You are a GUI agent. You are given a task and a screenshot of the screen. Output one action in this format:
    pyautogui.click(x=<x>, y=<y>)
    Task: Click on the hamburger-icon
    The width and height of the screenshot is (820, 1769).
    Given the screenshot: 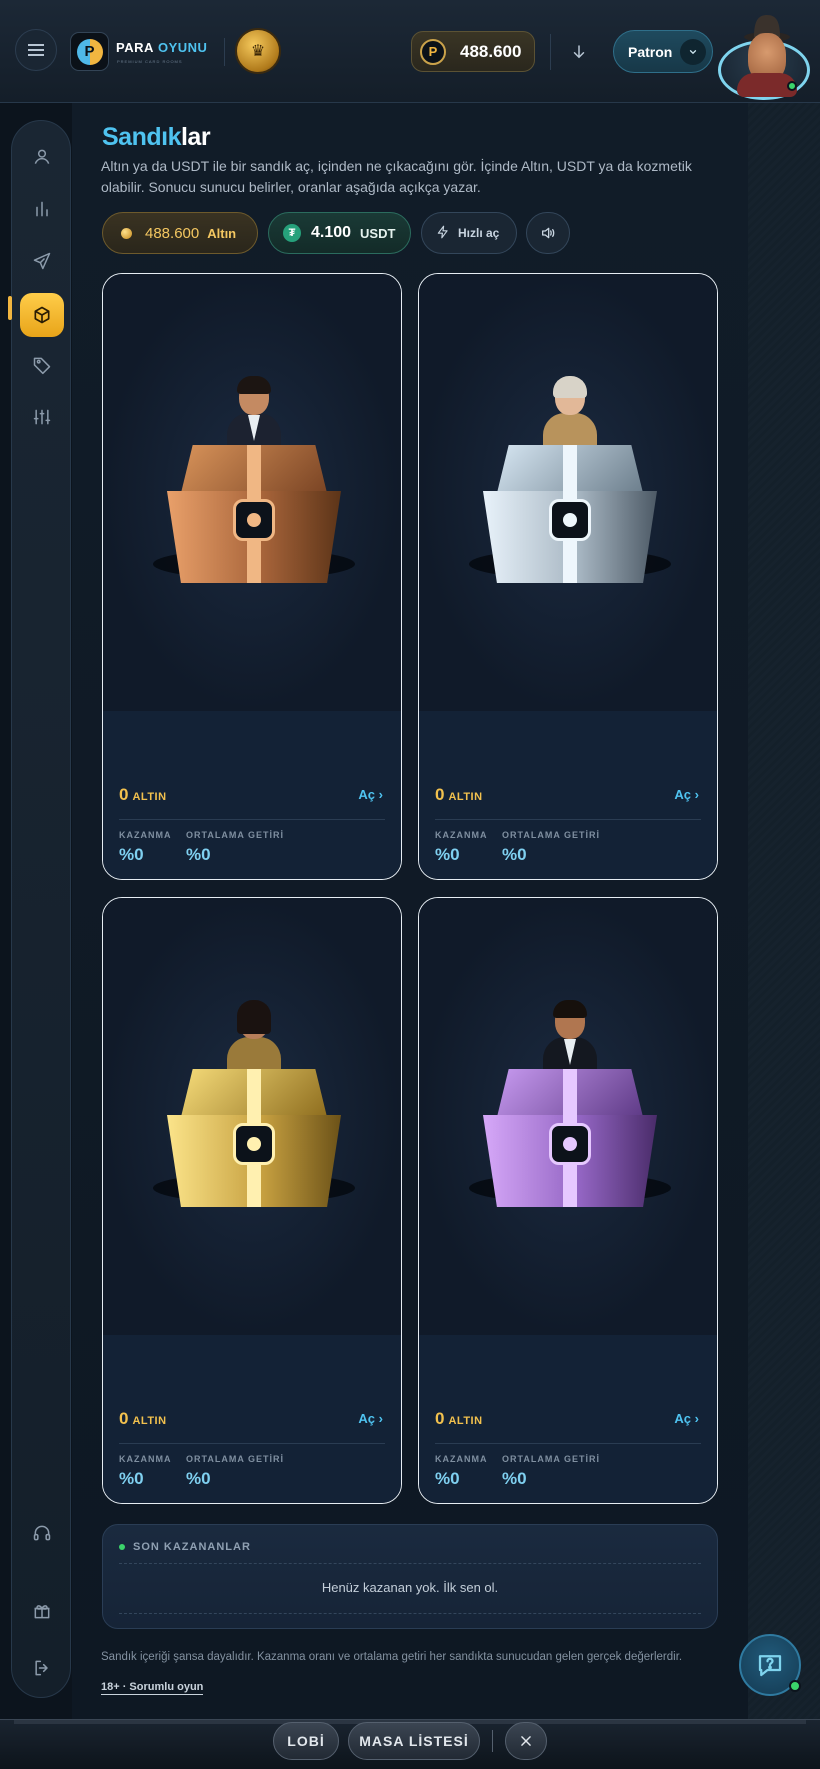 What is the action you would take?
    pyautogui.click(x=36, y=50)
    